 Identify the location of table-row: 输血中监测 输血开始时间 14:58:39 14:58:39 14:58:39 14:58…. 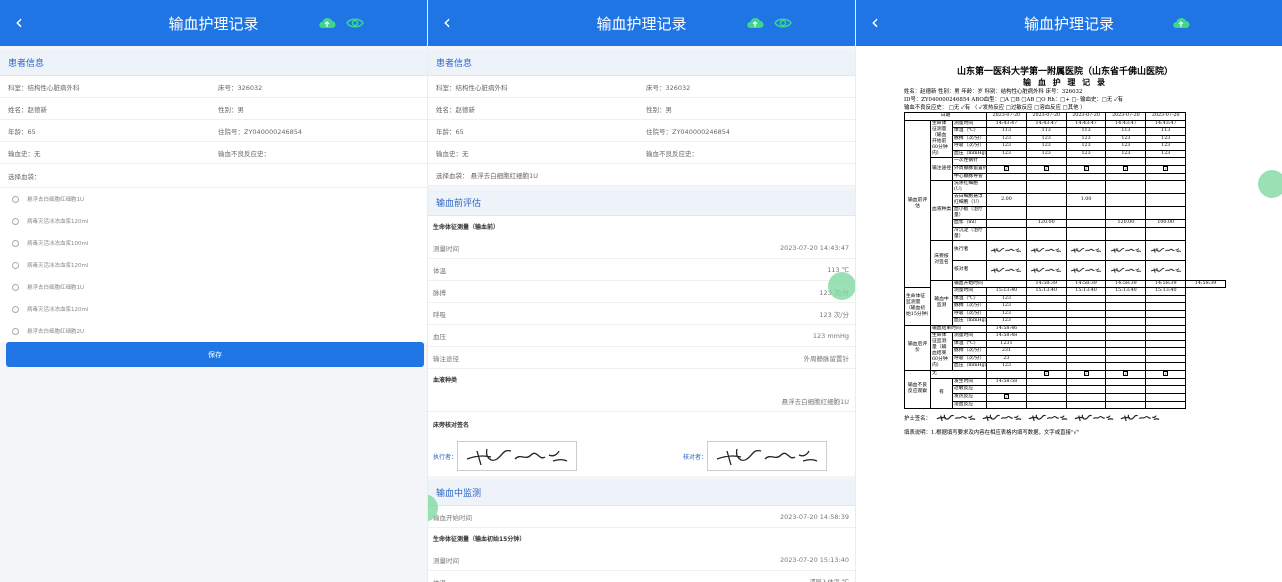
(1065, 302).